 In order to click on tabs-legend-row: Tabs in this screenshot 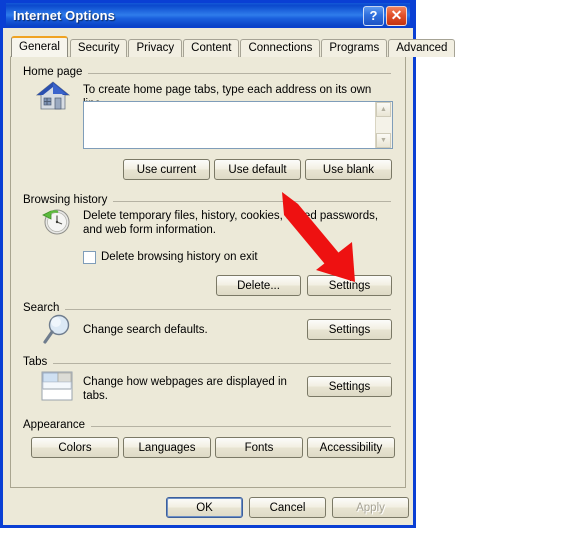, I will do `click(208, 363)`.